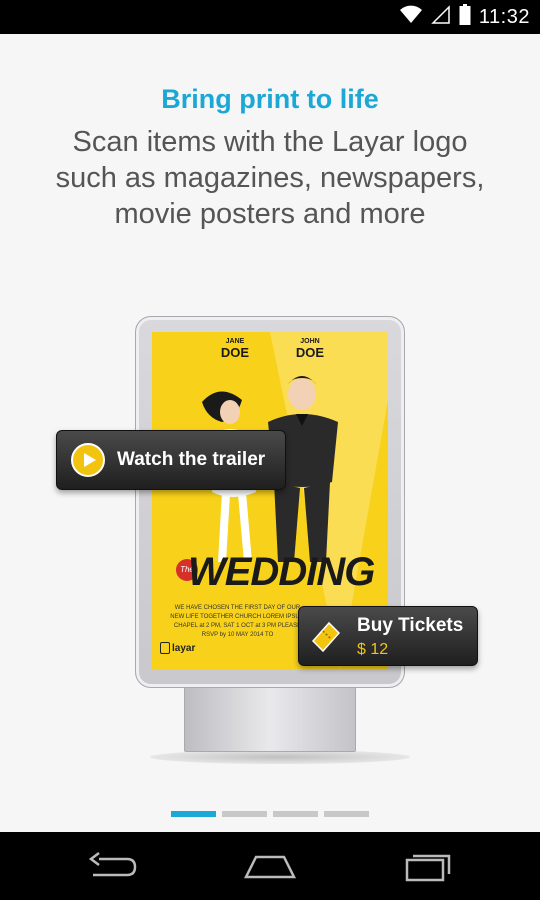 Image resolution: width=540 pixels, height=900 pixels. What do you see at coordinates (88, 460) in the screenshot?
I see `play-icon` at bounding box center [88, 460].